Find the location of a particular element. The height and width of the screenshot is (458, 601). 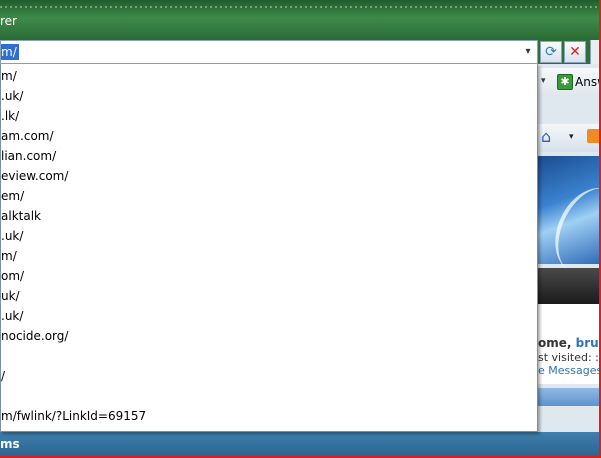

home-icon: ⌂ is located at coordinates (550, 137).